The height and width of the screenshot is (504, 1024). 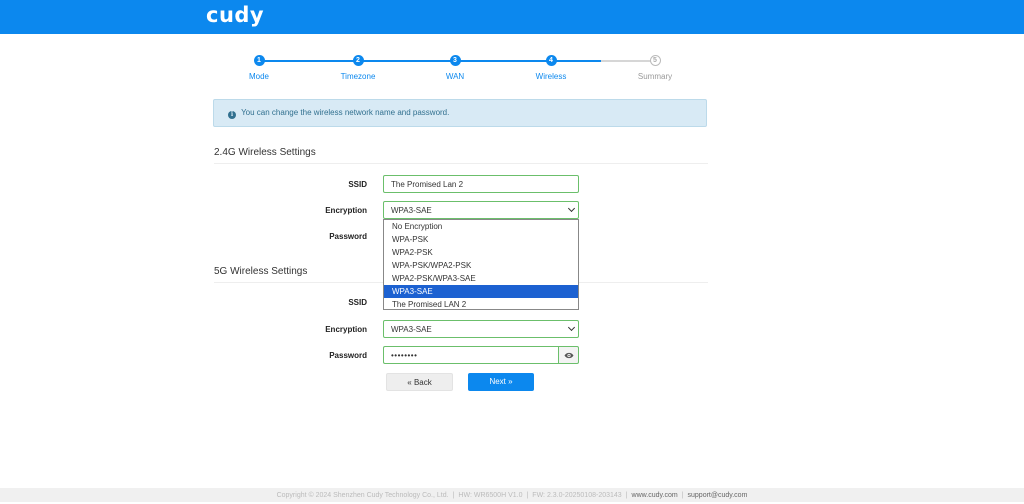 What do you see at coordinates (346, 210) in the screenshot?
I see `encryption-label-24g: Encryption` at bounding box center [346, 210].